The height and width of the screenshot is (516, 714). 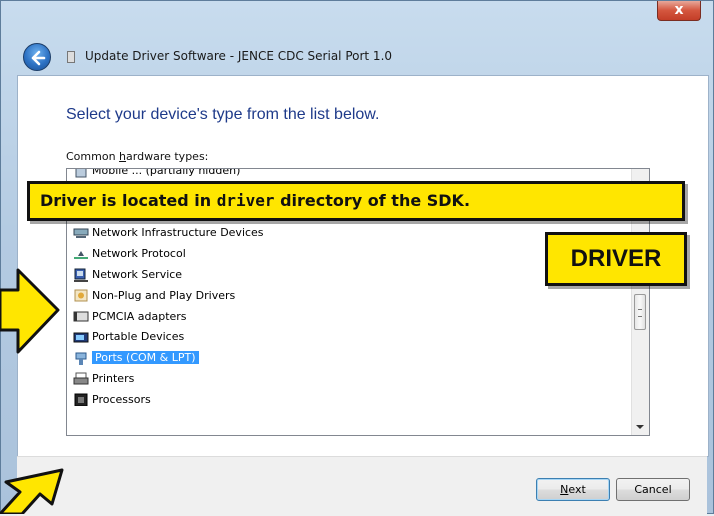 I want to click on list-item: Network Service, so click(x=127, y=274).